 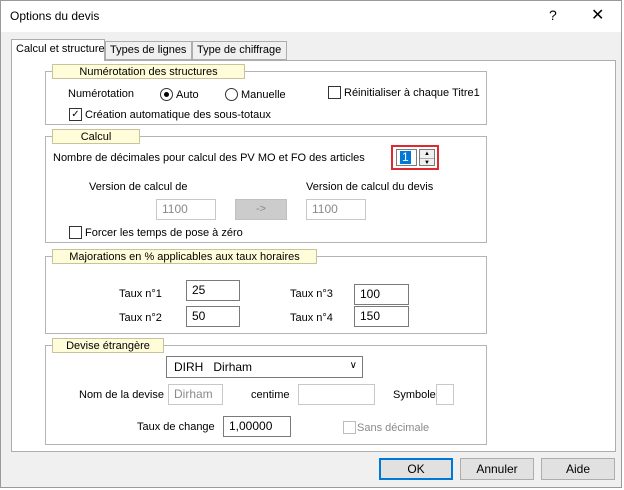 What do you see at coordinates (176, 427) in the screenshot?
I see `taux-change-label: Taux de change` at bounding box center [176, 427].